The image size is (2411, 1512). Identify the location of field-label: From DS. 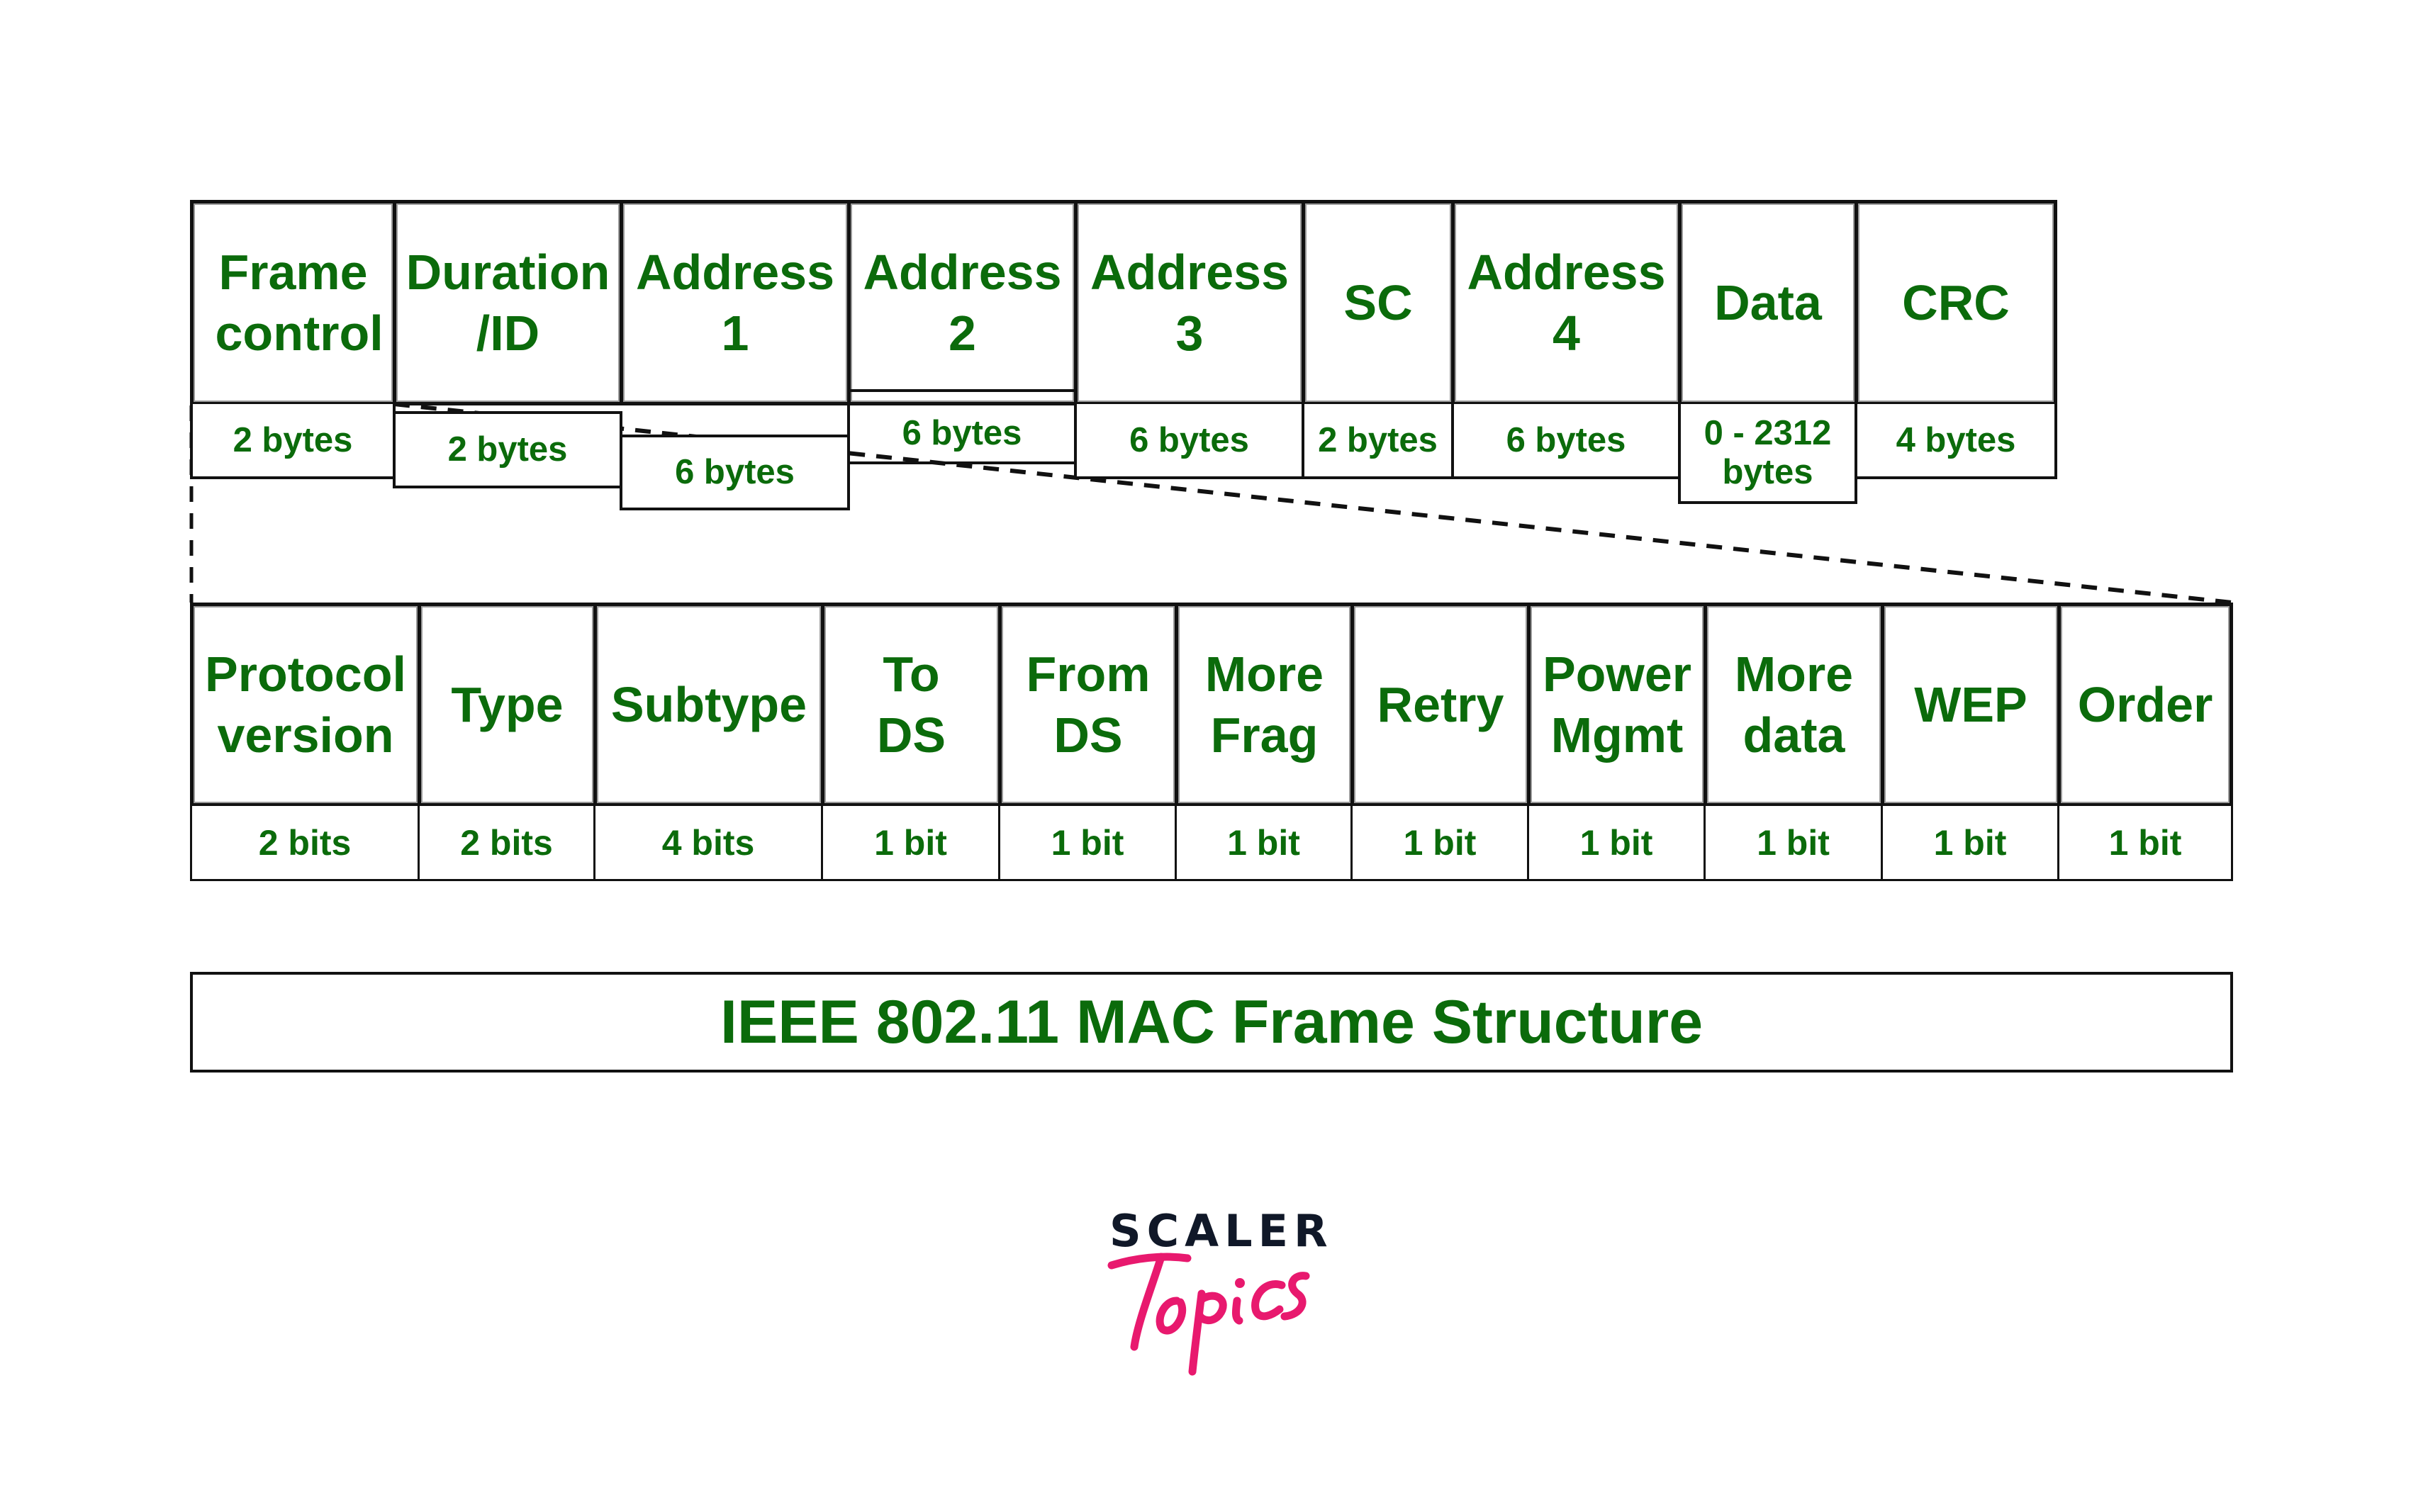
(1088, 704).